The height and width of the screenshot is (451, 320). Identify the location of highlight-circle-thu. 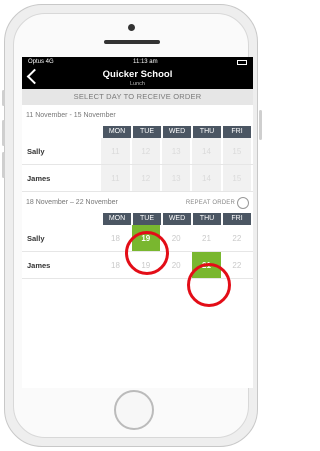
(209, 285).